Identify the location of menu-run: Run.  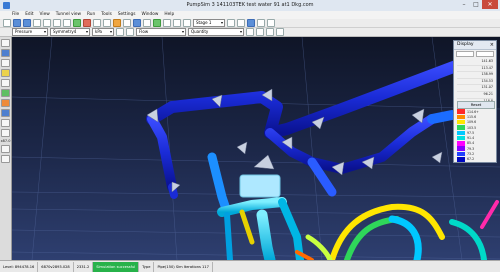
(91, 15).